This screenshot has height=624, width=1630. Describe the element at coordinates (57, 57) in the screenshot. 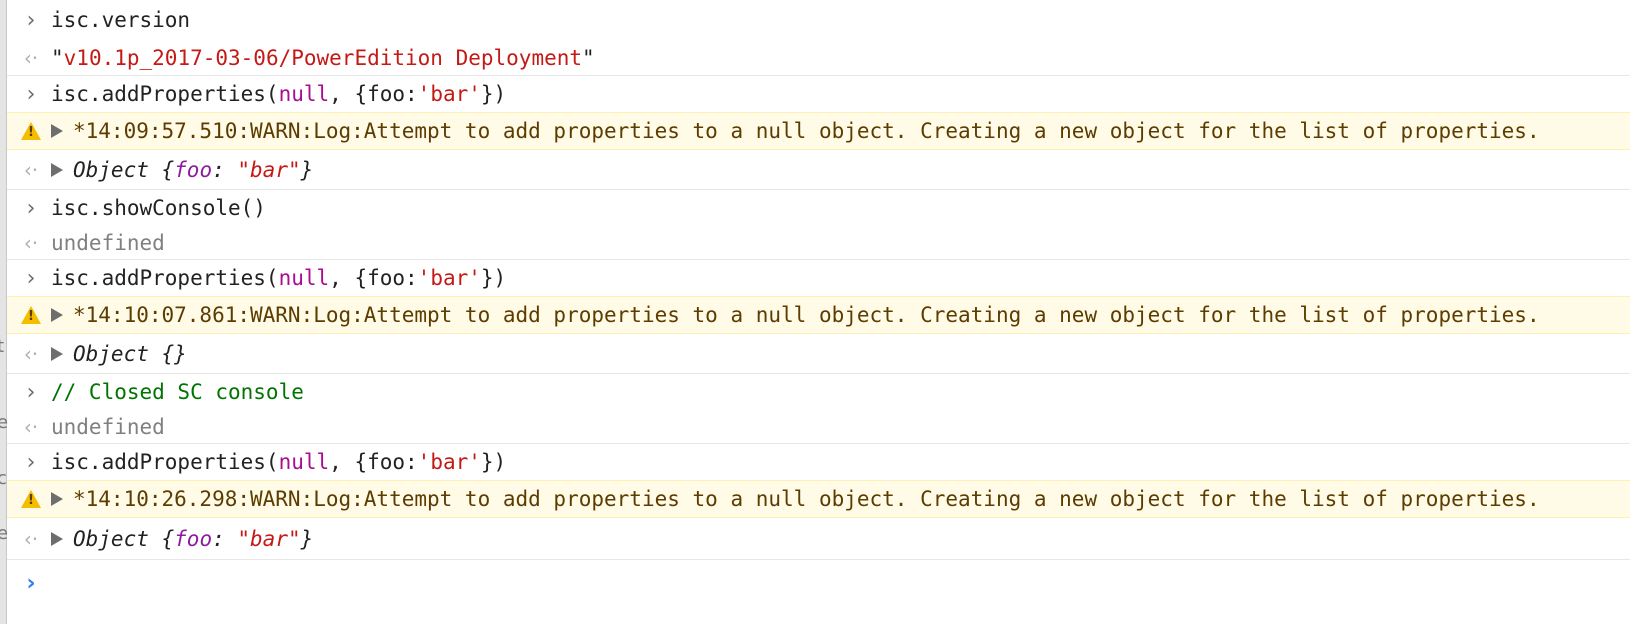

I see `quote-open: "` at that location.